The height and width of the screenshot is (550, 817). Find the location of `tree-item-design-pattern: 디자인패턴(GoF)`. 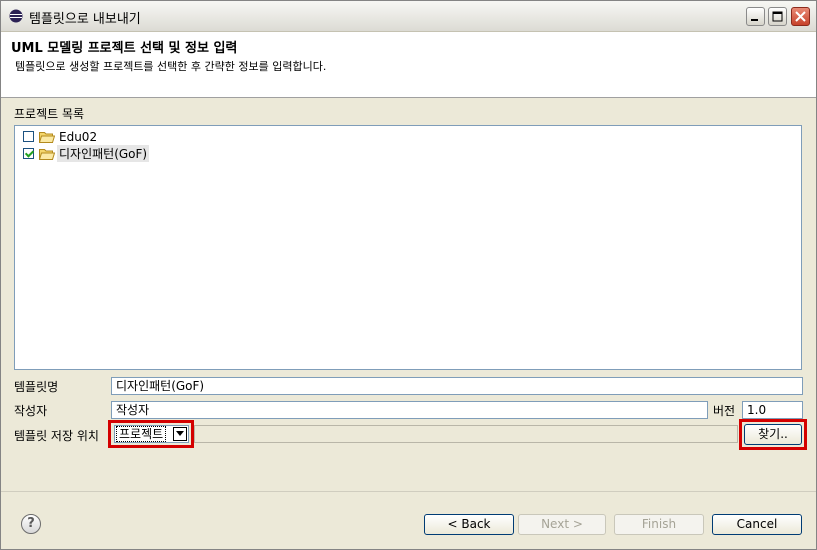

tree-item-design-pattern: 디자인패턴(GoF) is located at coordinates (86, 153).